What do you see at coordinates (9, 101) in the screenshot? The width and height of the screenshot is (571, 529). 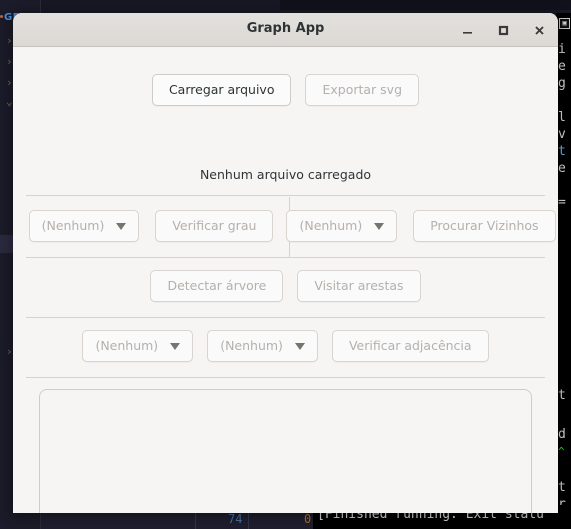 I see `chevron-down-icon: ⌄` at bounding box center [9, 101].